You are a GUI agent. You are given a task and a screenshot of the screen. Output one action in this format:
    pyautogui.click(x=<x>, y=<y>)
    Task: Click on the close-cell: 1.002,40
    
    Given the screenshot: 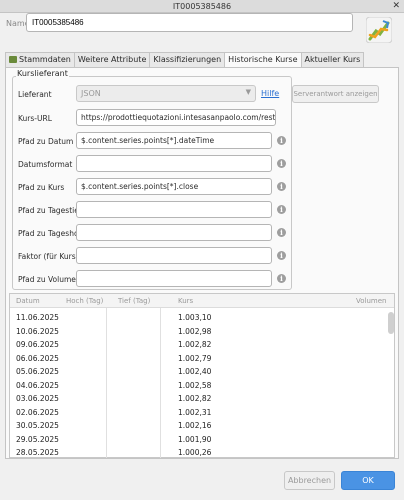 What is the action you would take?
    pyautogui.click(x=195, y=371)
    